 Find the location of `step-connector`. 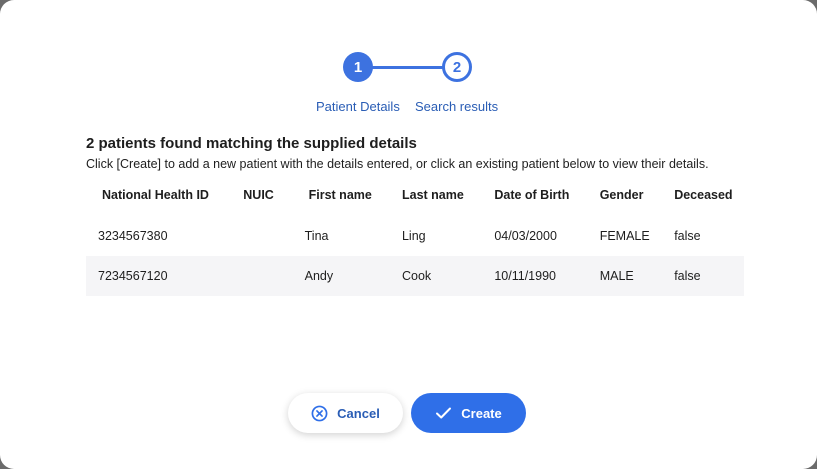

step-connector is located at coordinates (407, 67).